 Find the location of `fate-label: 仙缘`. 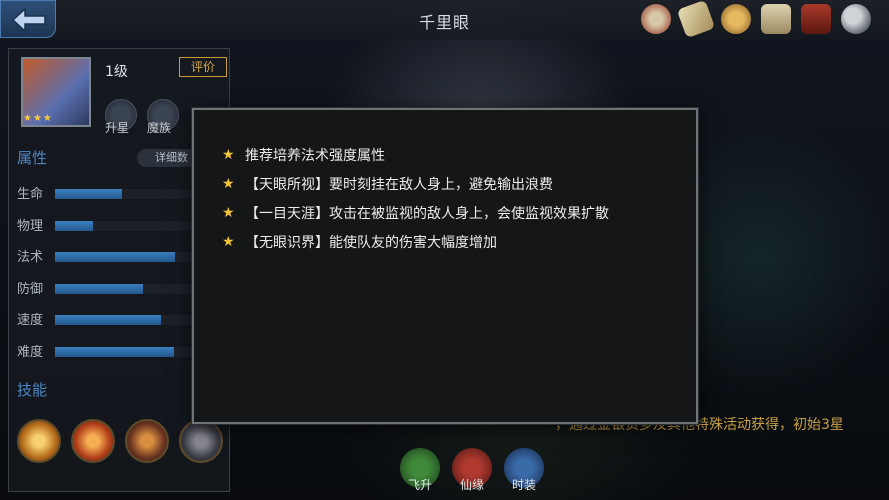

fate-label: 仙缘 is located at coordinates (472, 485).